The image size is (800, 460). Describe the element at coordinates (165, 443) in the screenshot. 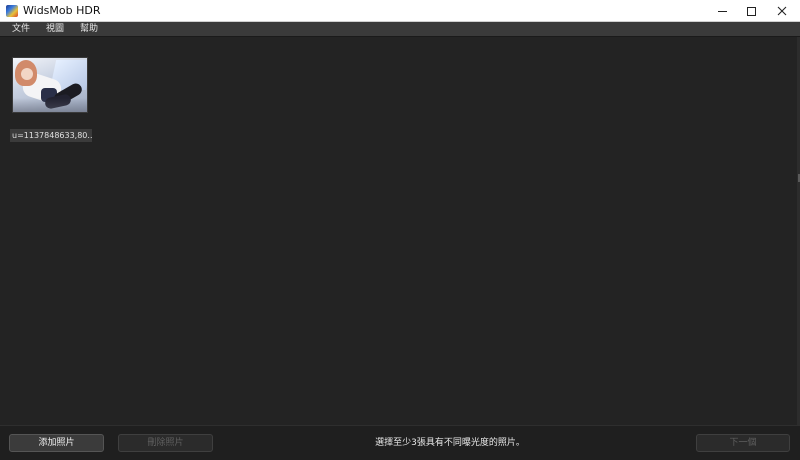

I see `delete-photos-button: 刪除照片` at that location.